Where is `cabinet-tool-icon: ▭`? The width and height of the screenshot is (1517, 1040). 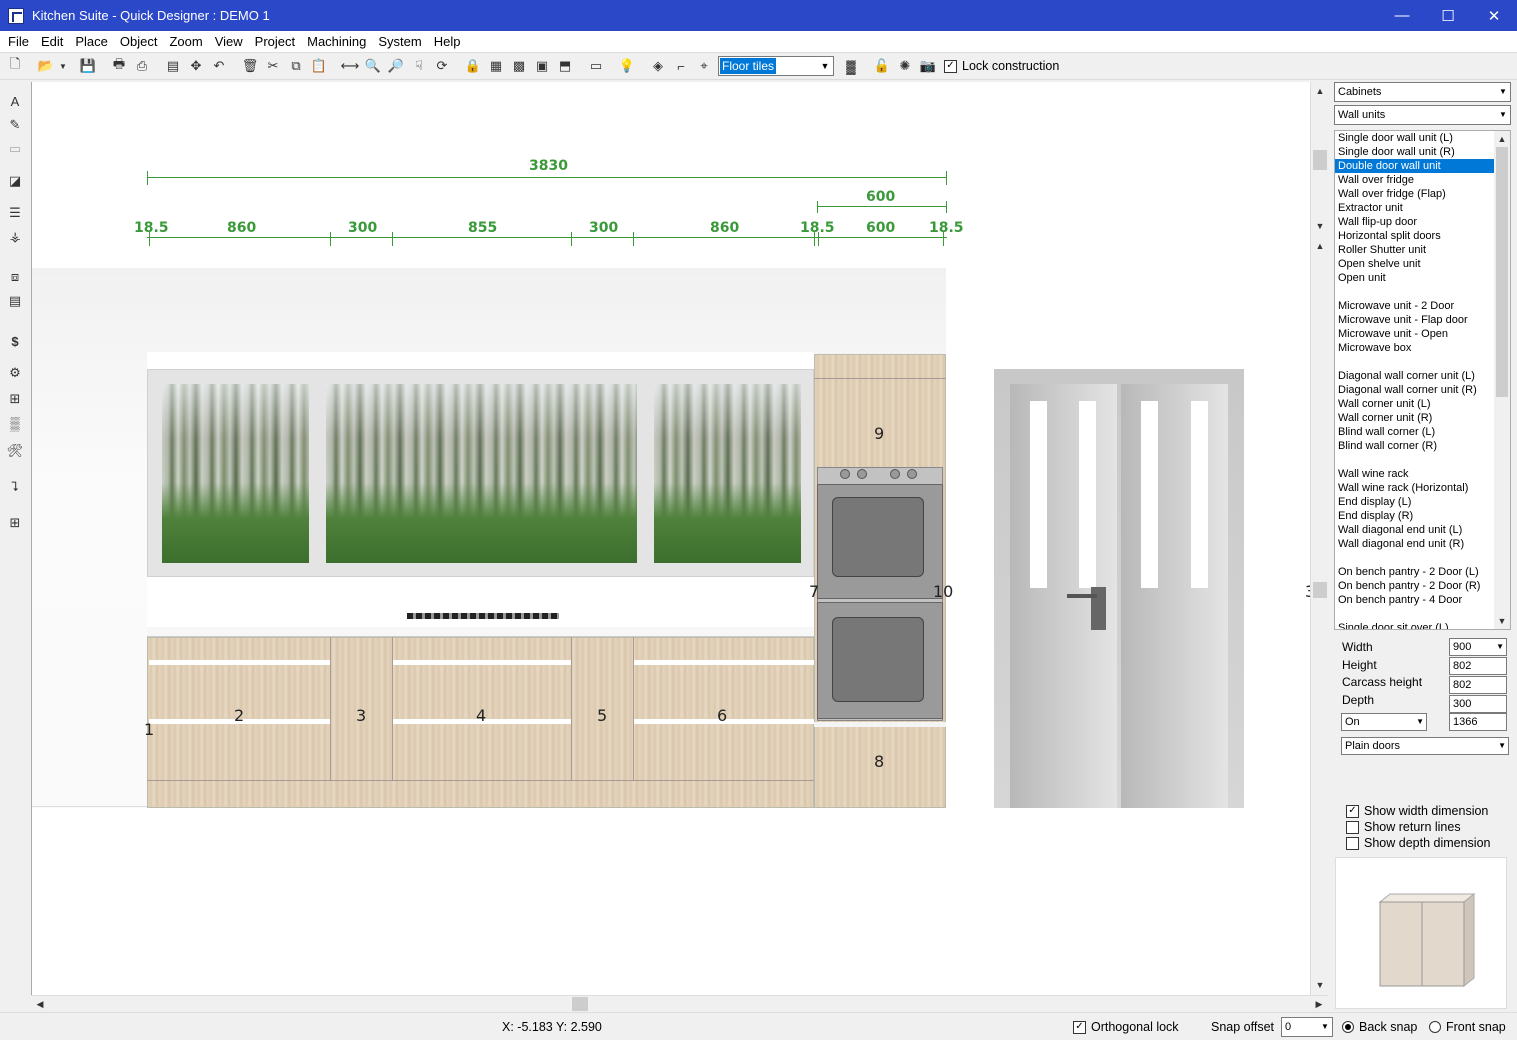
cabinet-tool-icon: ▭ is located at coordinates (15, 149).